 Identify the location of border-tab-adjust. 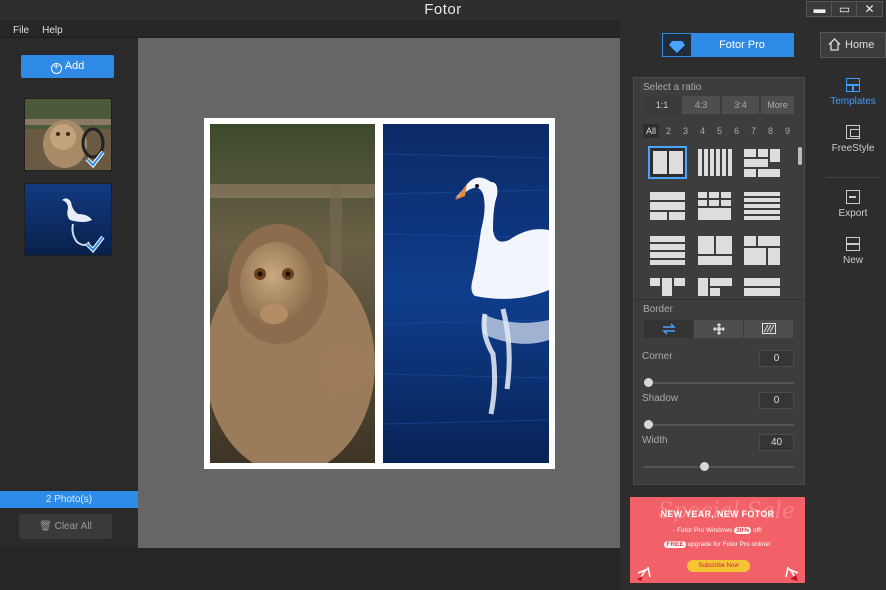
(668, 329).